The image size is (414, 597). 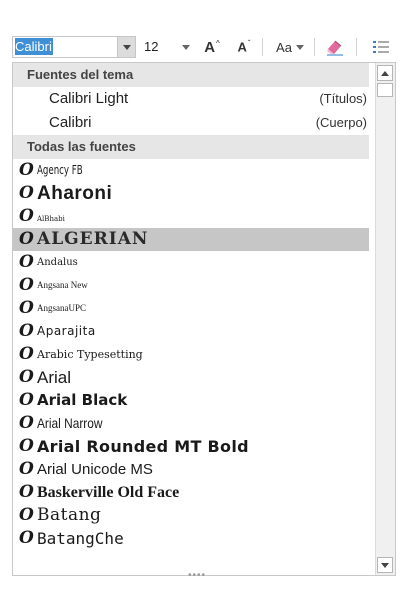 I want to click on all-fonts-header: Todas las fuentes, so click(x=191, y=147).